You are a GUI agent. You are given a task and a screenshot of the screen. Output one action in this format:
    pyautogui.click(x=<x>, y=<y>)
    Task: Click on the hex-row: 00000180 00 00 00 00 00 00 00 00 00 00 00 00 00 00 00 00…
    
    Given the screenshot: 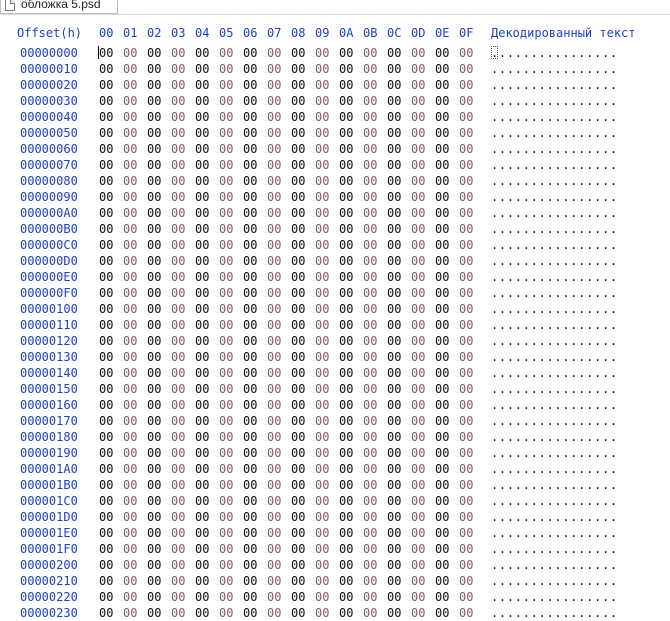 What is the action you would take?
    pyautogui.click(x=335, y=437)
    